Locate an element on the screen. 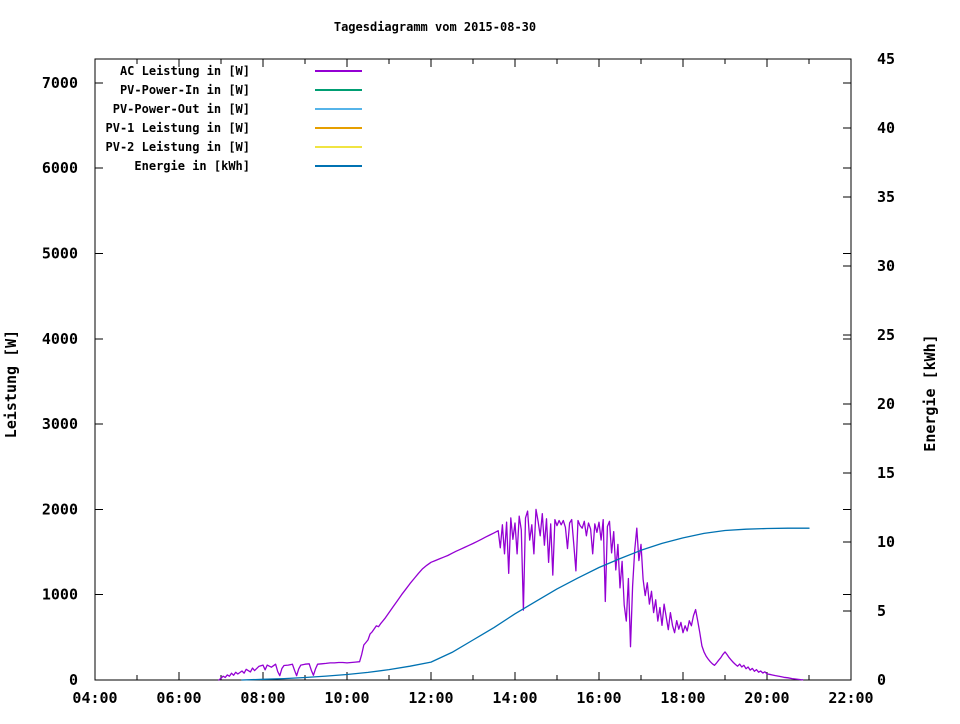  legend-label-energie_kwh: Energie in [kWh] is located at coordinates (192, 166).